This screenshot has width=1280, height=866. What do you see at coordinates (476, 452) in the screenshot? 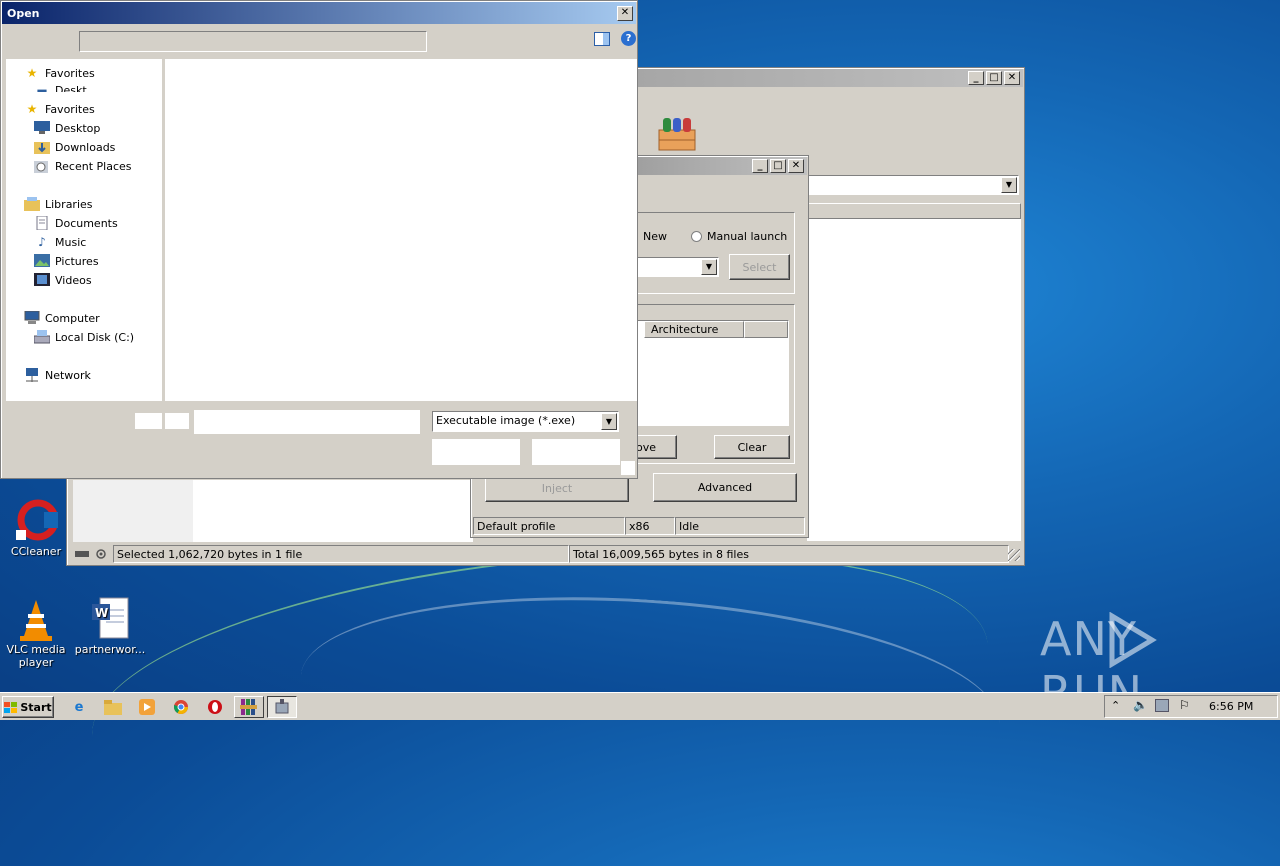
I see `open-button` at bounding box center [476, 452].